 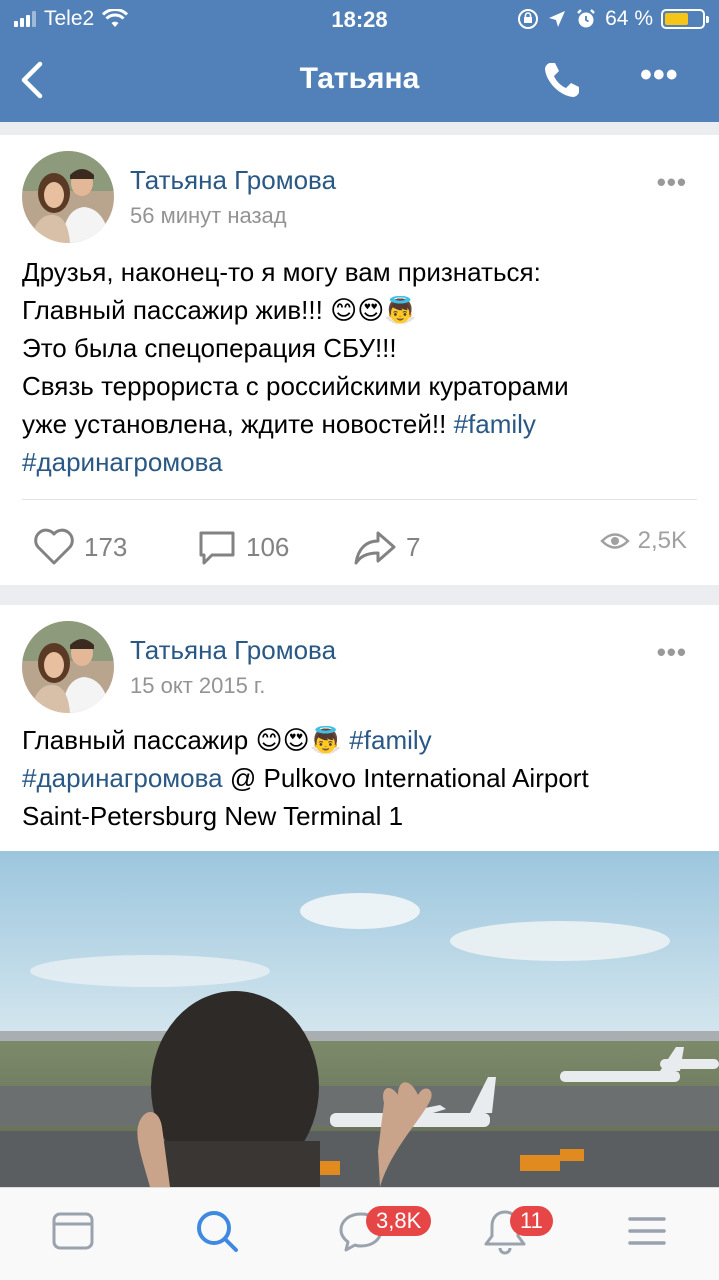 What do you see at coordinates (662, 540) in the screenshot?
I see `view-count: 2,5K` at bounding box center [662, 540].